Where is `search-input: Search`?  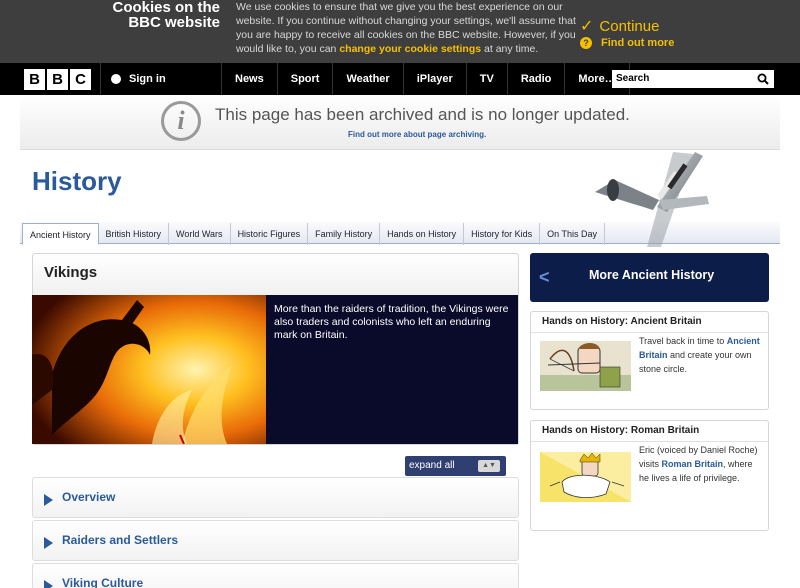
search-input: Search is located at coordinates (693, 79).